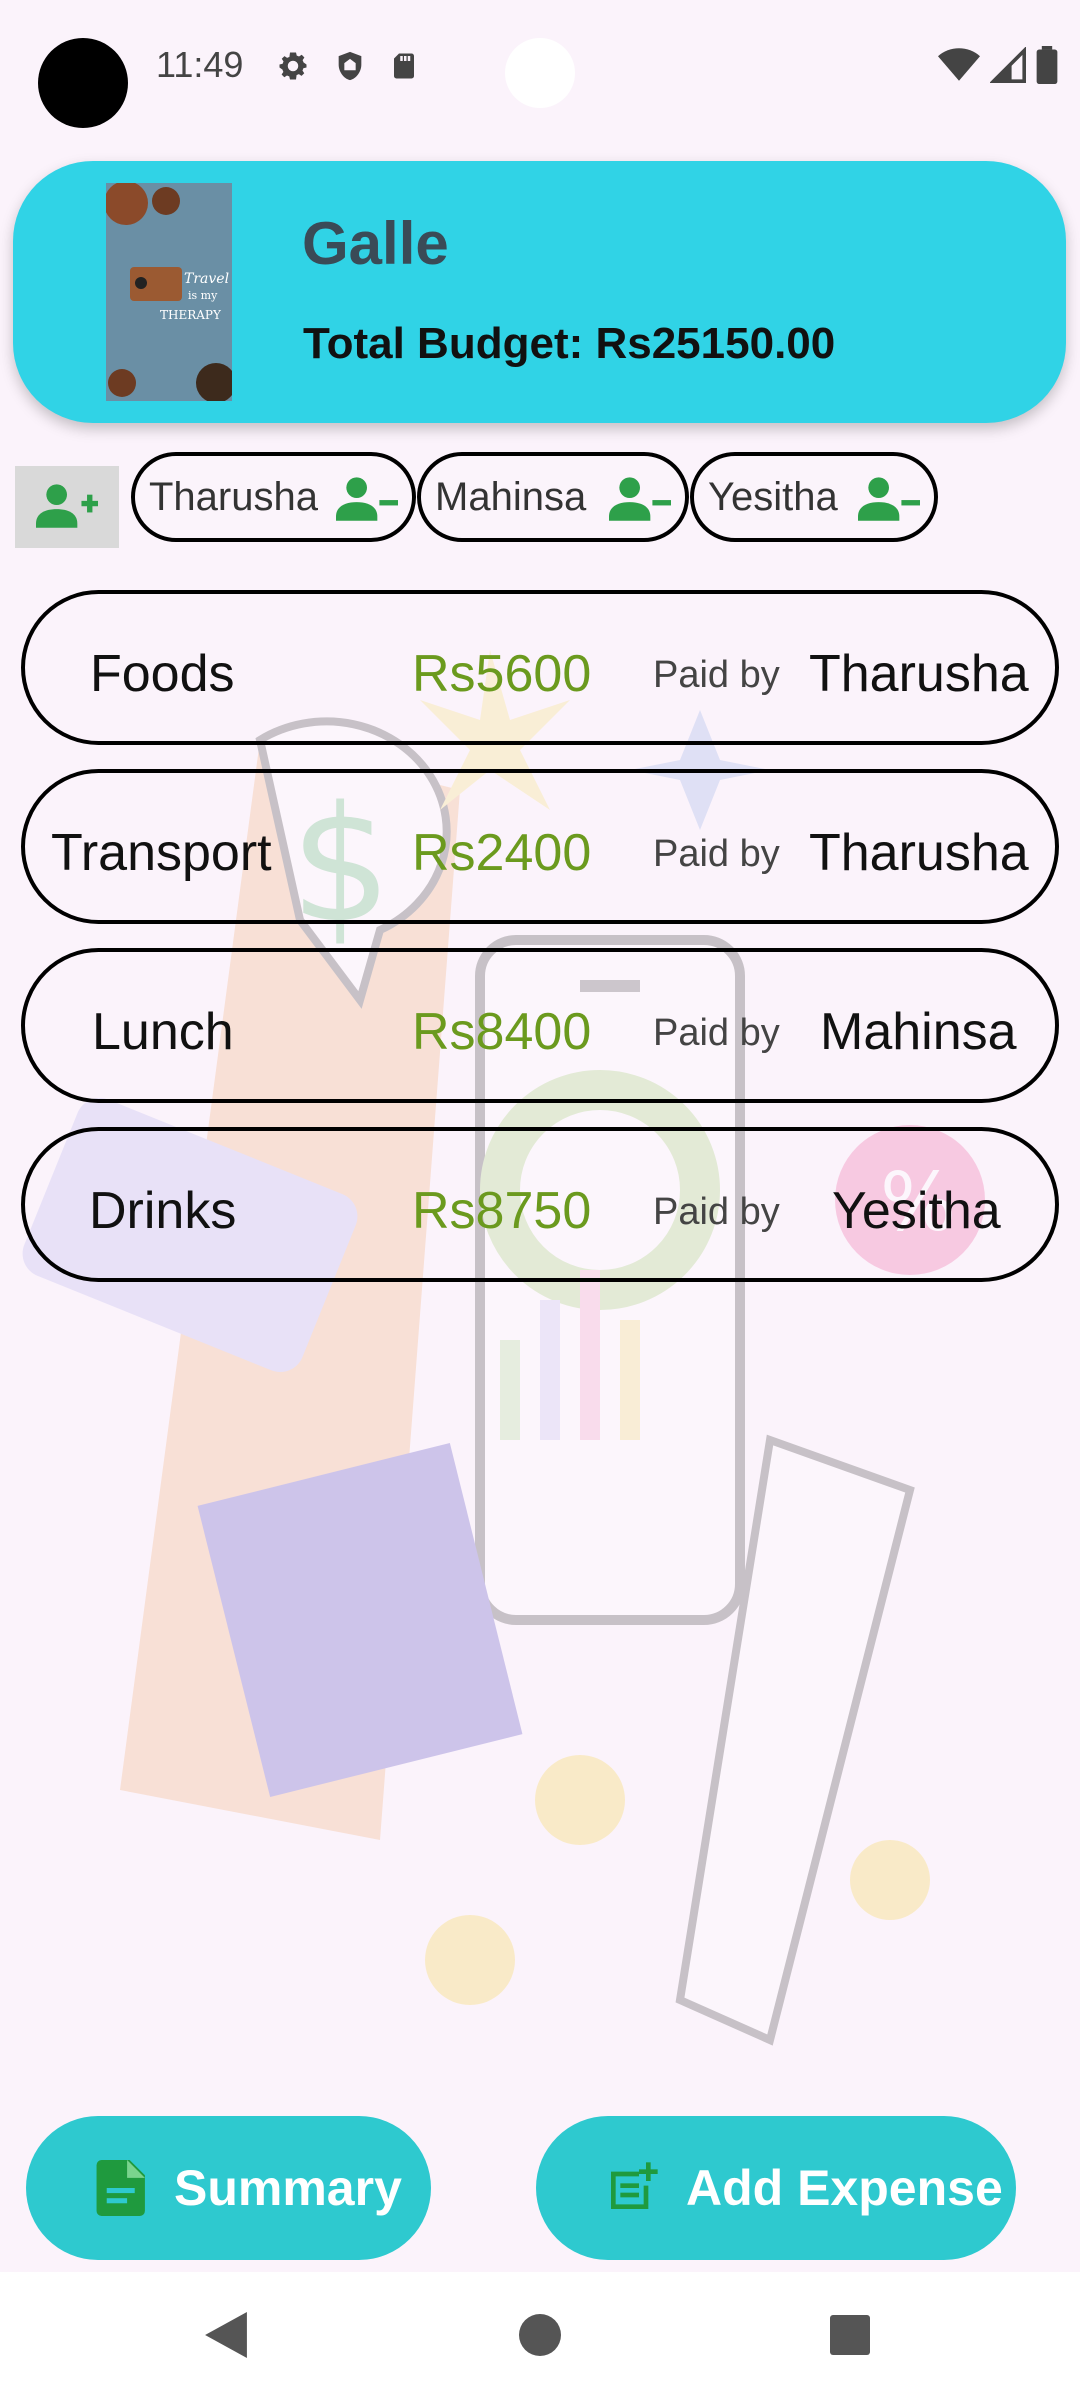  I want to click on expense-payer: Mahinsa, so click(918, 1032).